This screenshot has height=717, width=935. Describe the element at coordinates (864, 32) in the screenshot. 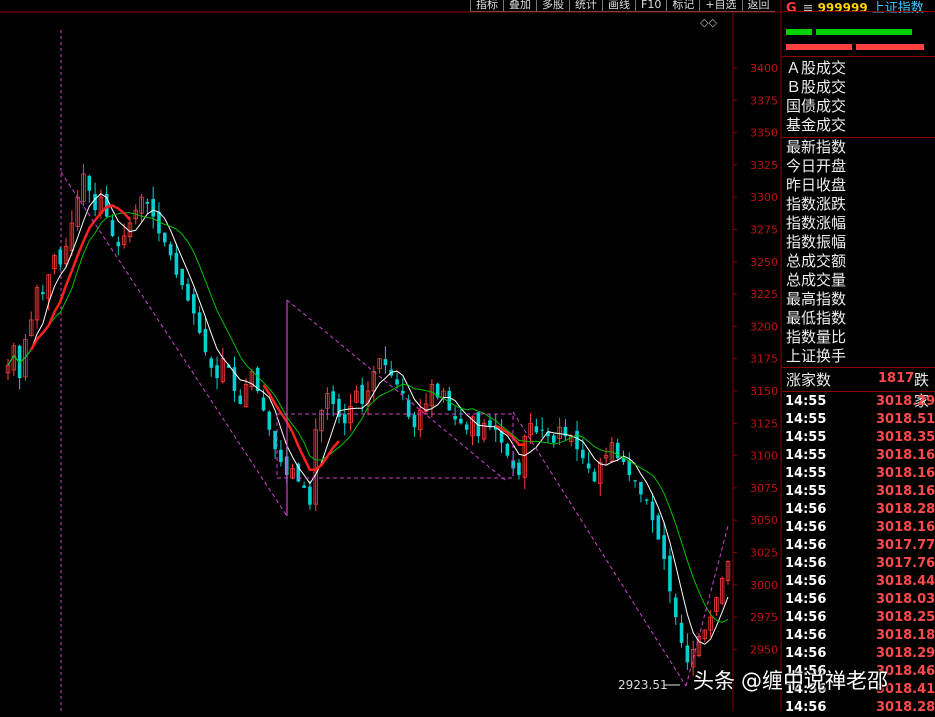

I see `volume-bar-green` at that location.